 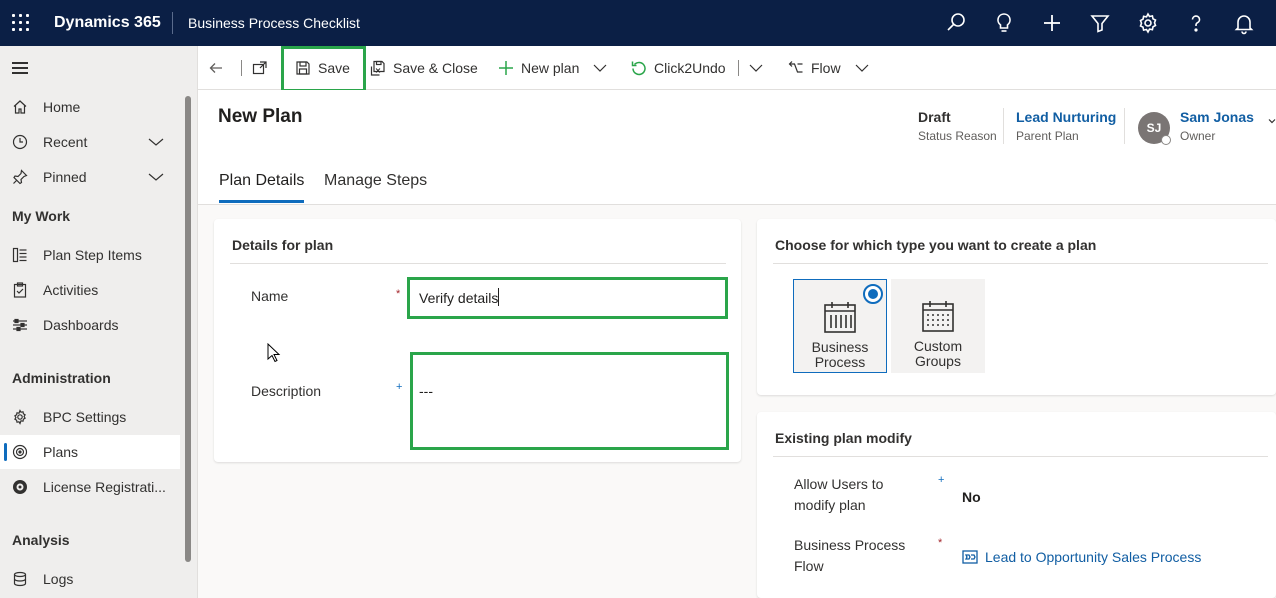 I want to click on search-icon, so click(x=956, y=23).